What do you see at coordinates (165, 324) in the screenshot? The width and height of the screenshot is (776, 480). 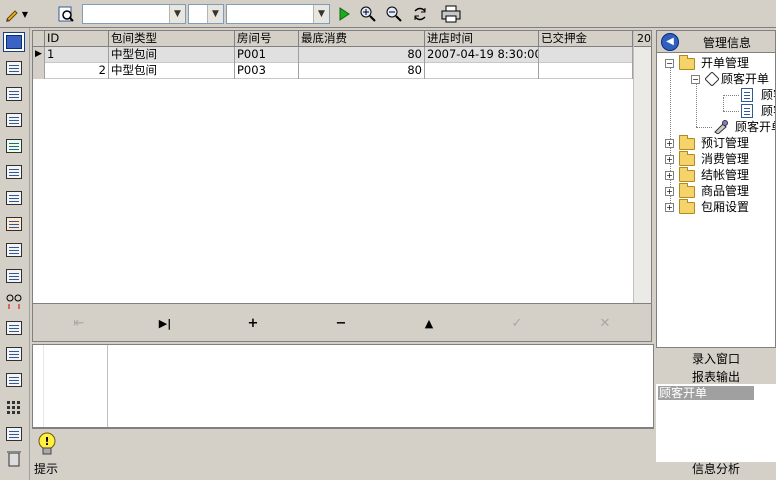 I see `last-record-icon: ▶|` at bounding box center [165, 324].